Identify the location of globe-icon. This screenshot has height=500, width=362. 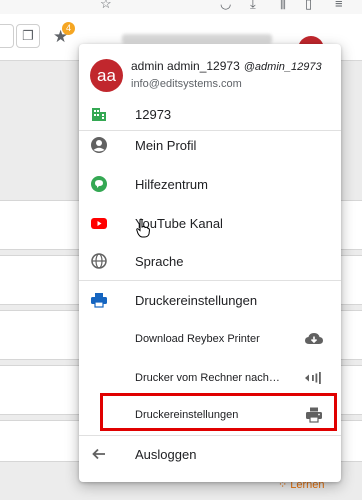
(99, 261).